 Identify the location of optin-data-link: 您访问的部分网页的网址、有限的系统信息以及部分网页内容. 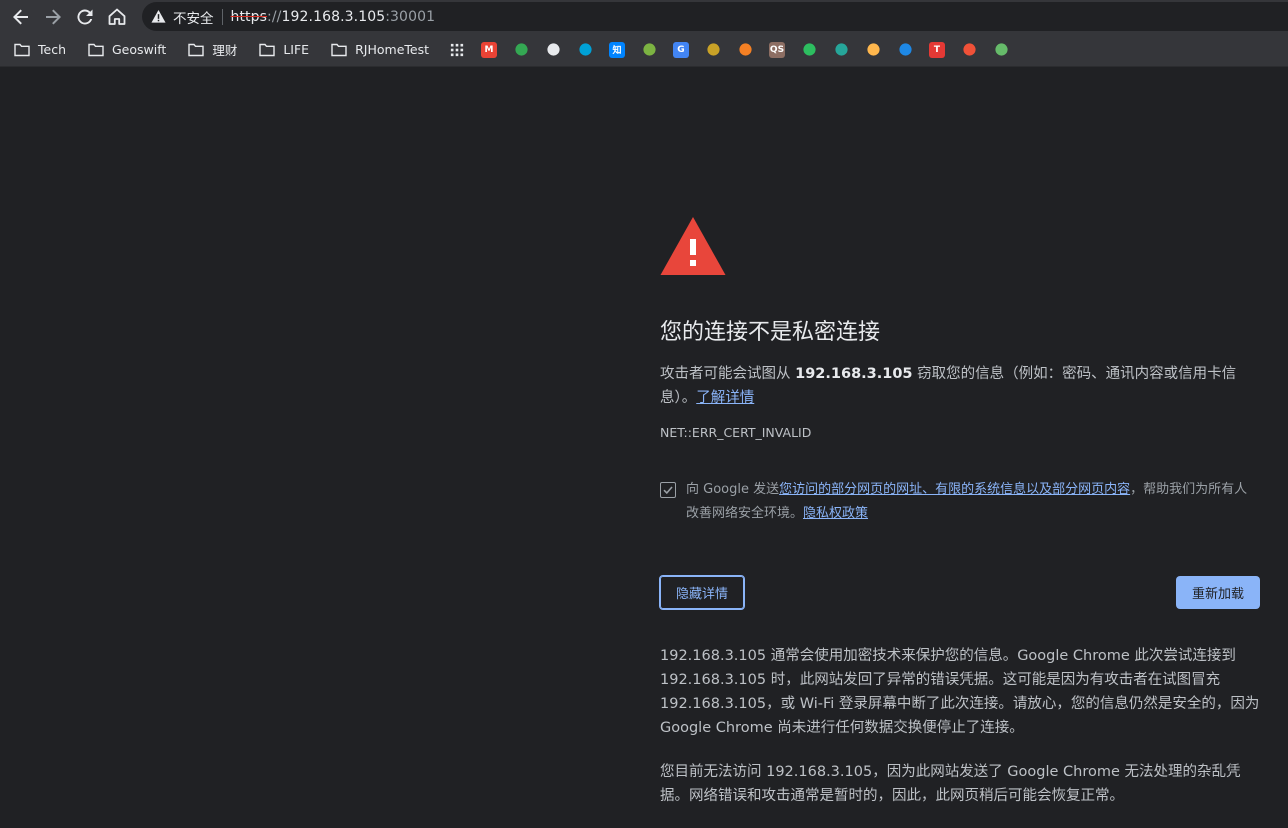
(954, 489).